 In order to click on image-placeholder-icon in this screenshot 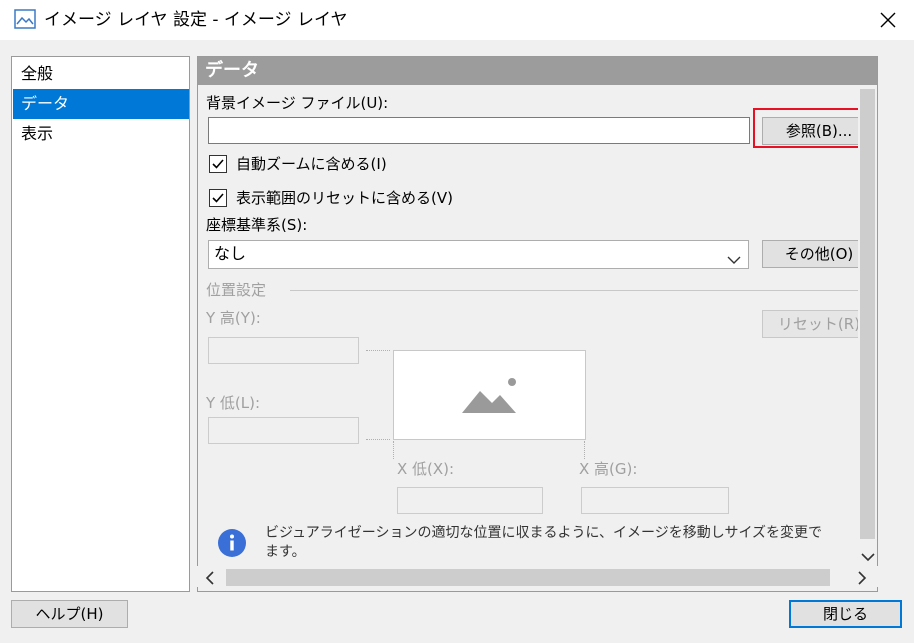, I will do `click(490, 398)`.